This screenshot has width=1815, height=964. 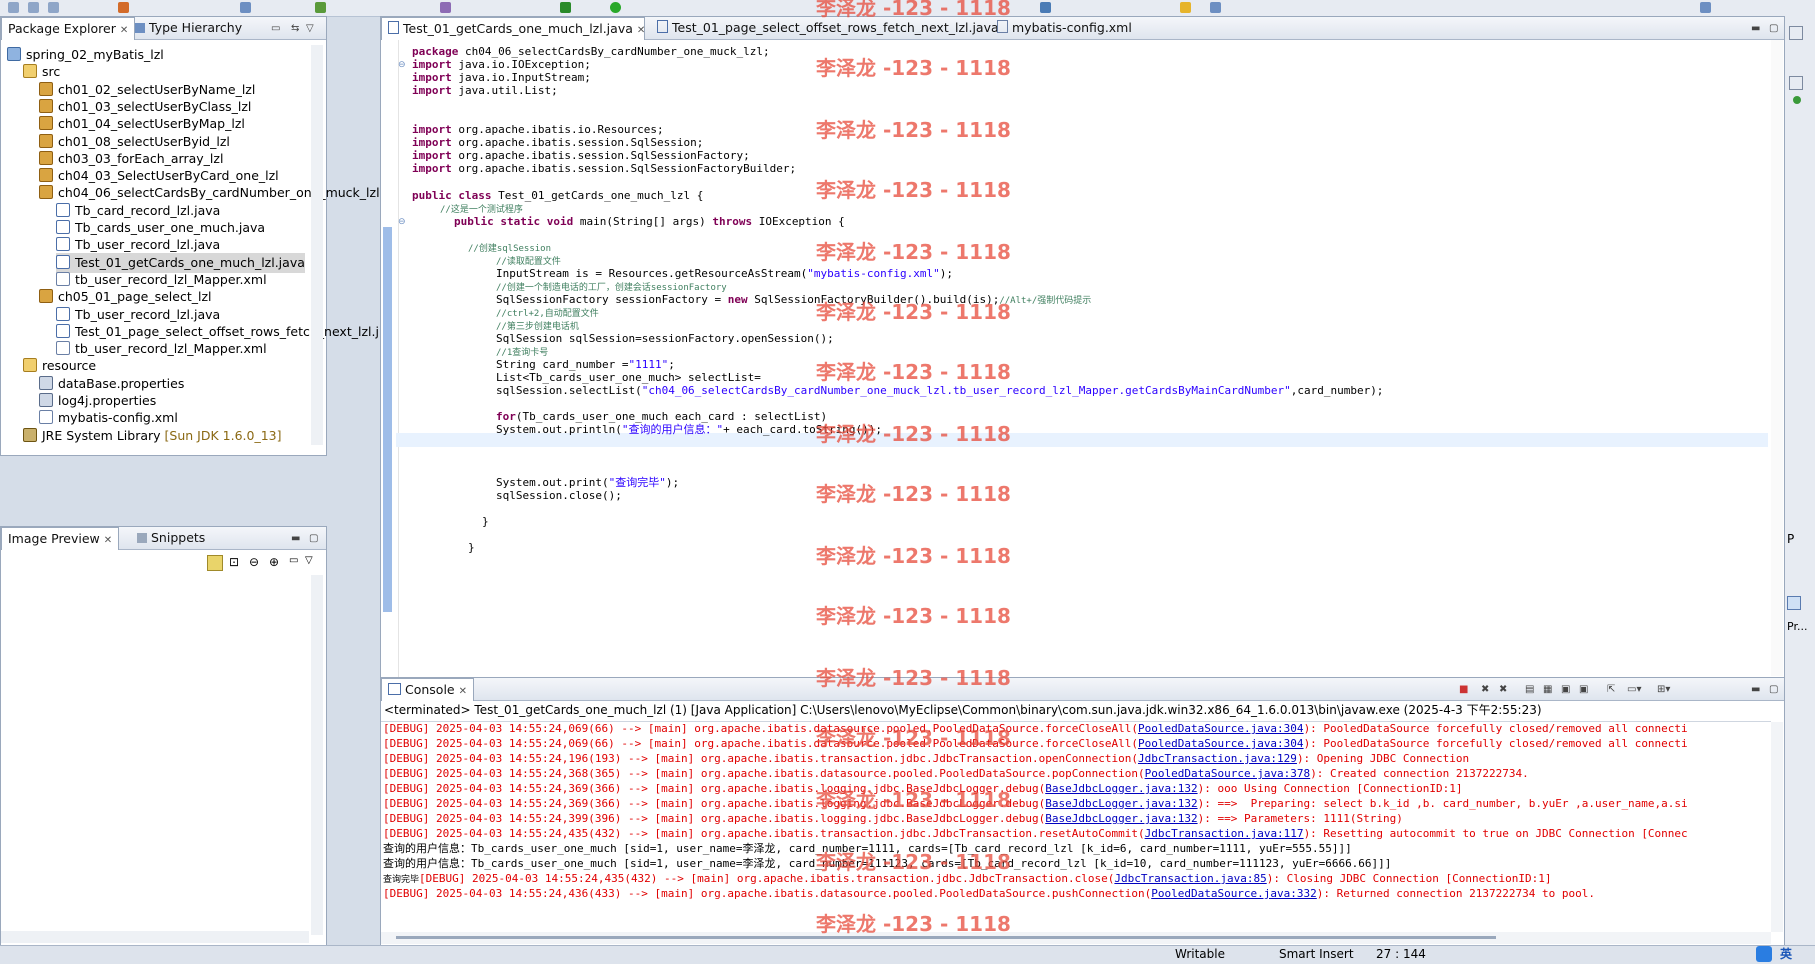 What do you see at coordinates (1611, 689) in the screenshot?
I see `pin-console-icon: ⇱` at bounding box center [1611, 689].